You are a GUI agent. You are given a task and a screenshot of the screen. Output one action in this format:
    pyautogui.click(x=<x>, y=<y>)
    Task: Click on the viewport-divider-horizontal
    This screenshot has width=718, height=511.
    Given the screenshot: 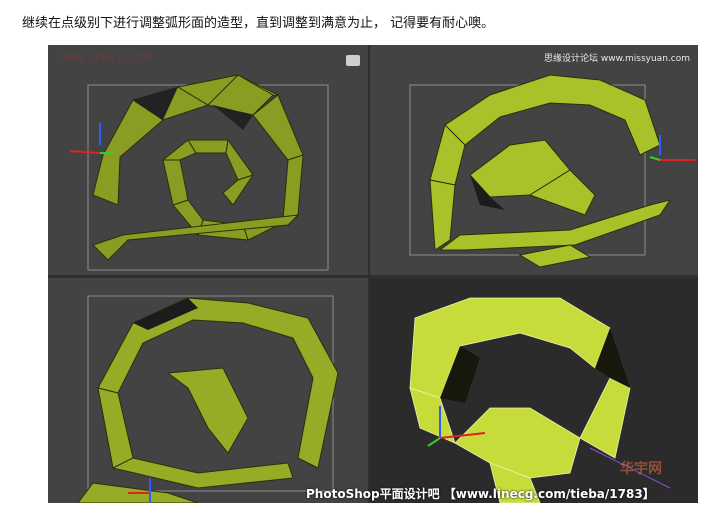 What is the action you would take?
    pyautogui.click(x=373, y=276)
    